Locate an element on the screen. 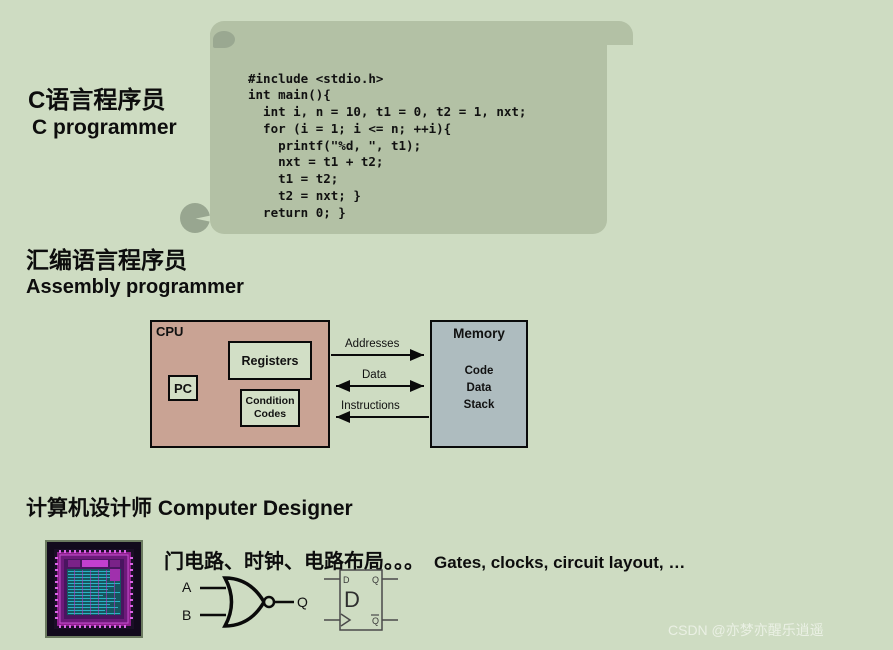  nor-gate-body is located at coordinates (244, 602).